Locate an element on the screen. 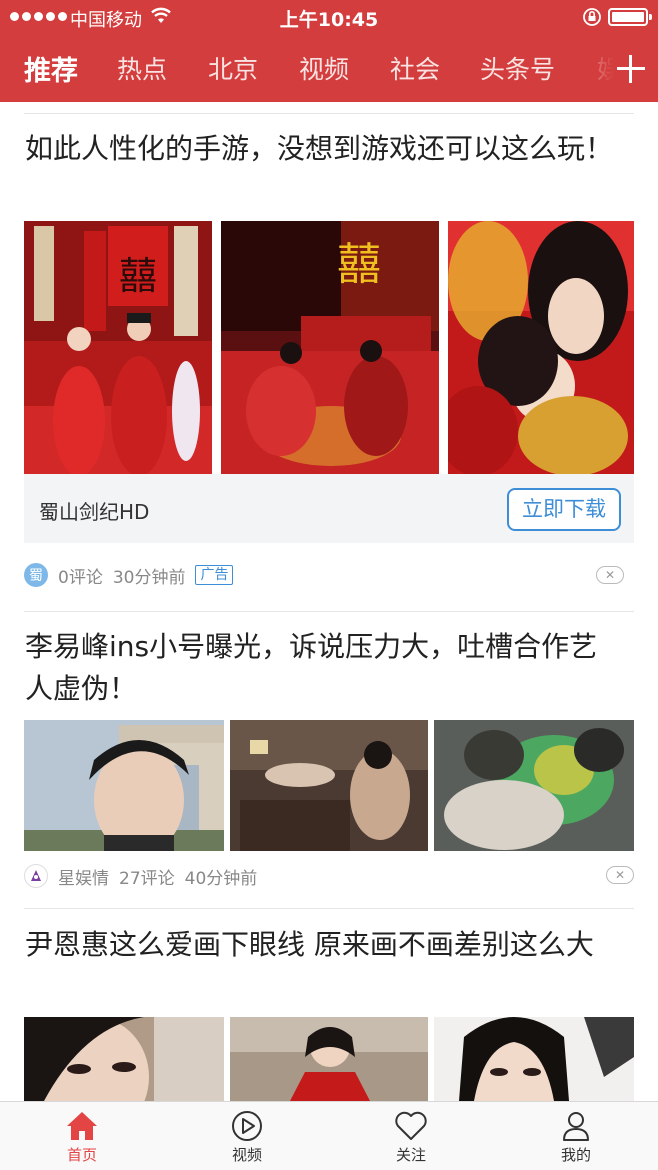 This screenshot has width=658, height=1170. publish-time: 40分钟前 is located at coordinates (221, 878).